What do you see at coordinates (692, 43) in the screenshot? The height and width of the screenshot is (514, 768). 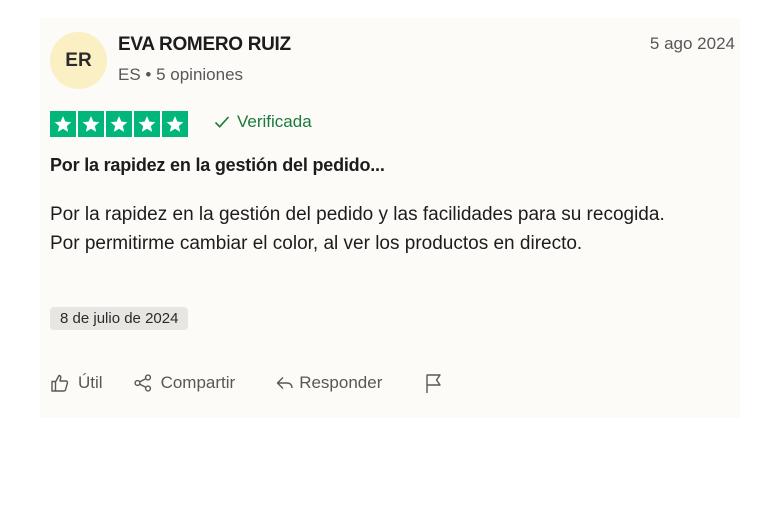 I see `review-date: 5 ago 2024` at bounding box center [692, 43].